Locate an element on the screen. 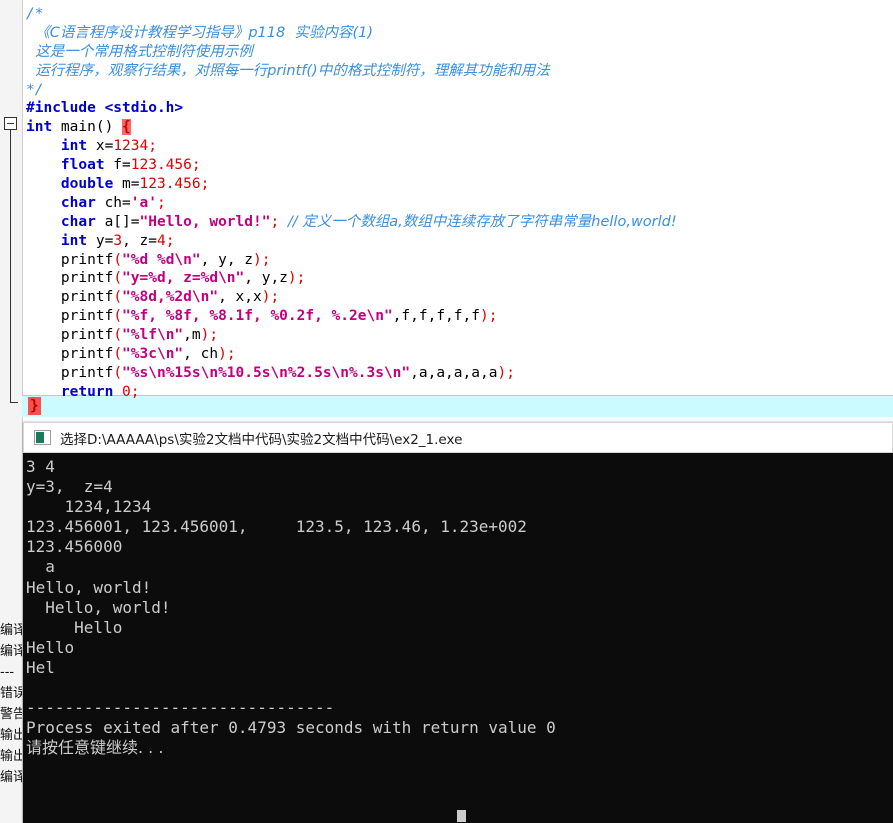 The width and height of the screenshot is (893, 823). code-line: 运行程序，观察行结果，对照每一行printf()中的格式控制符，理解其功能和用法 is located at coordinates (351, 71).